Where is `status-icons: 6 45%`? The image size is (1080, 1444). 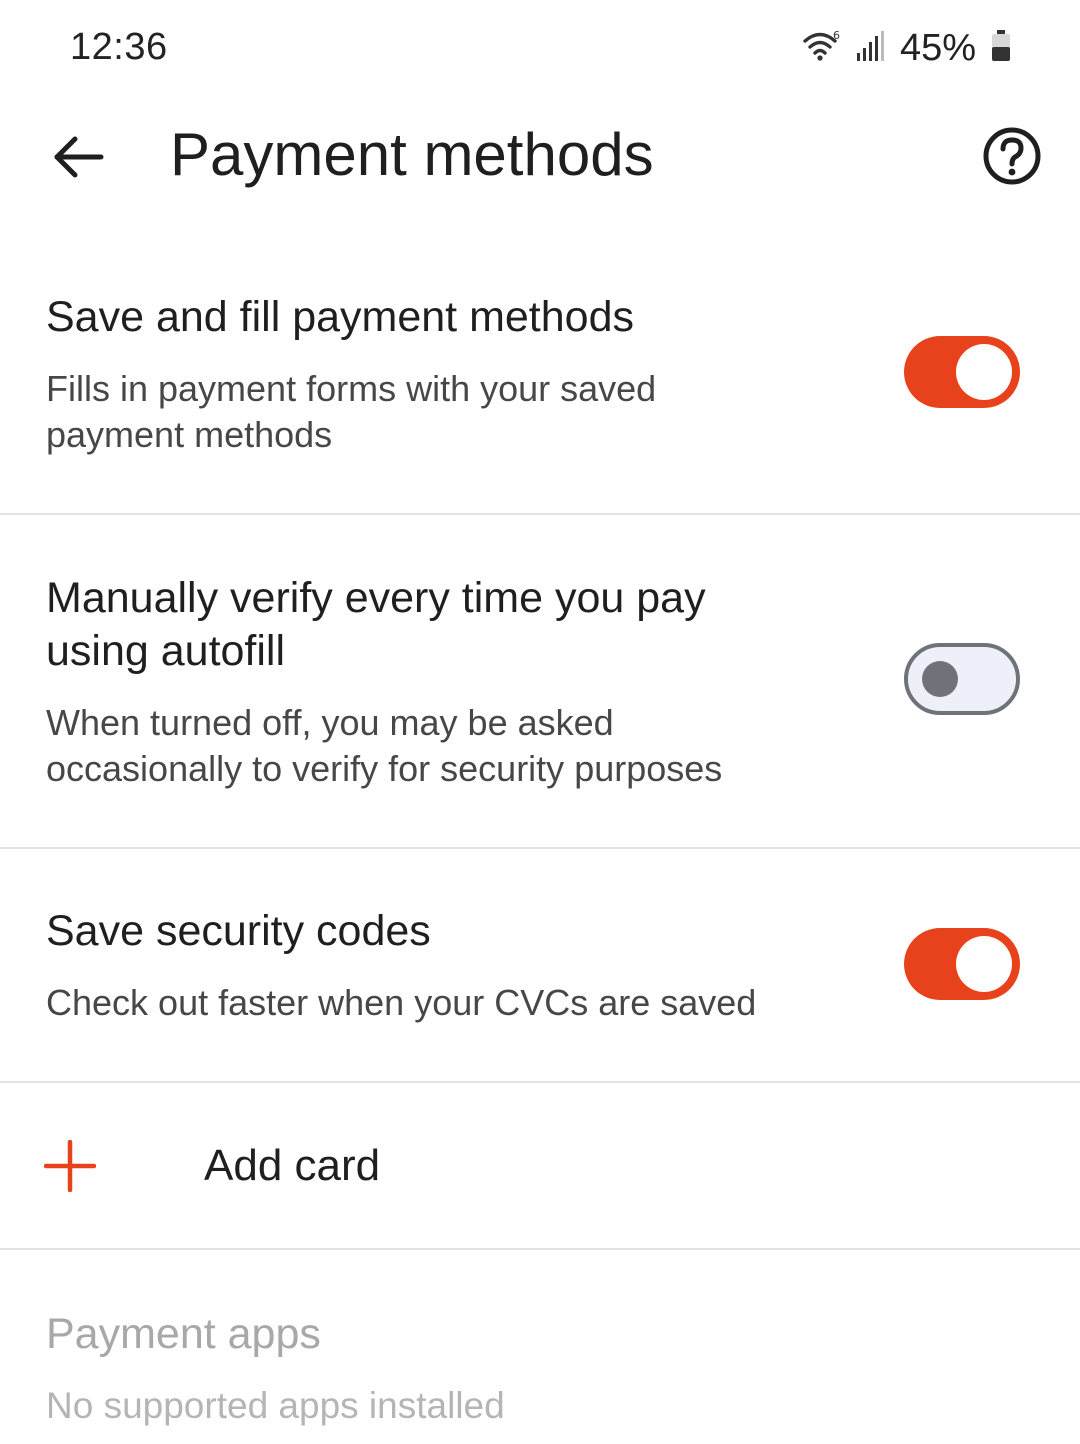 status-icons: 6 45% is located at coordinates (907, 48).